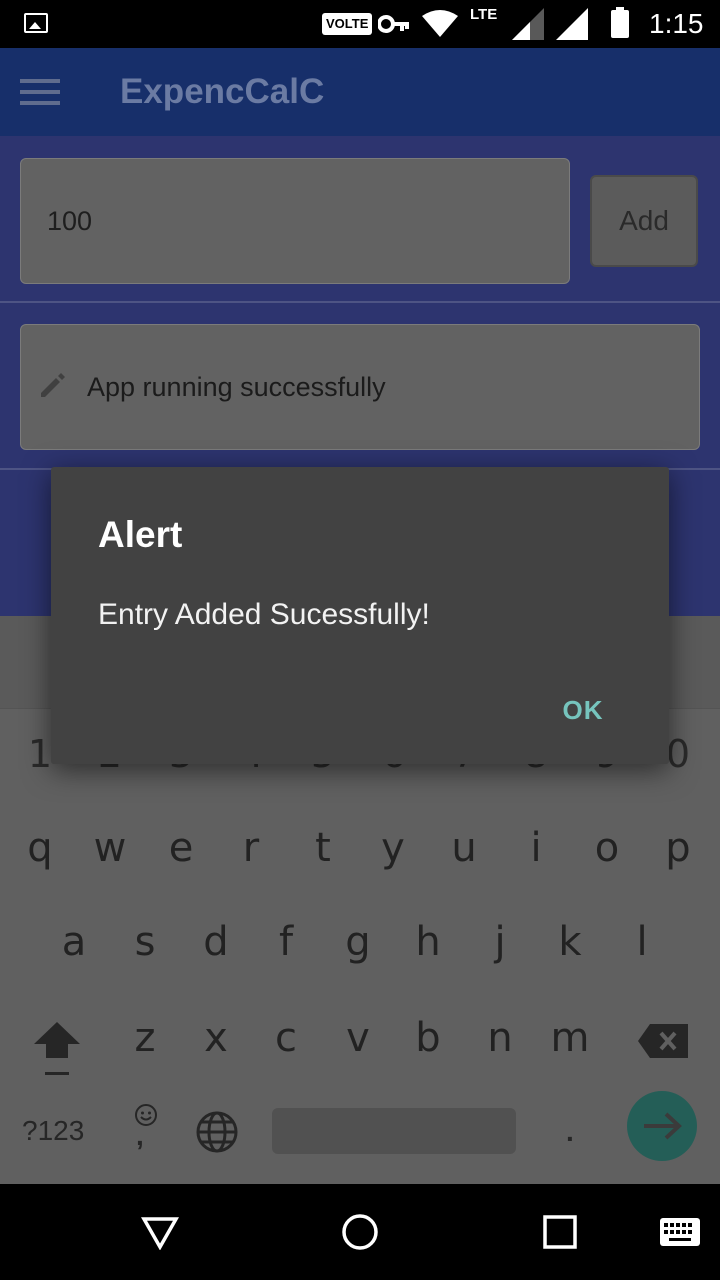 The height and width of the screenshot is (1280, 720). Describe the element at coordinates (217, 1132) in the screenshot. I see `globe-icon` at that location.